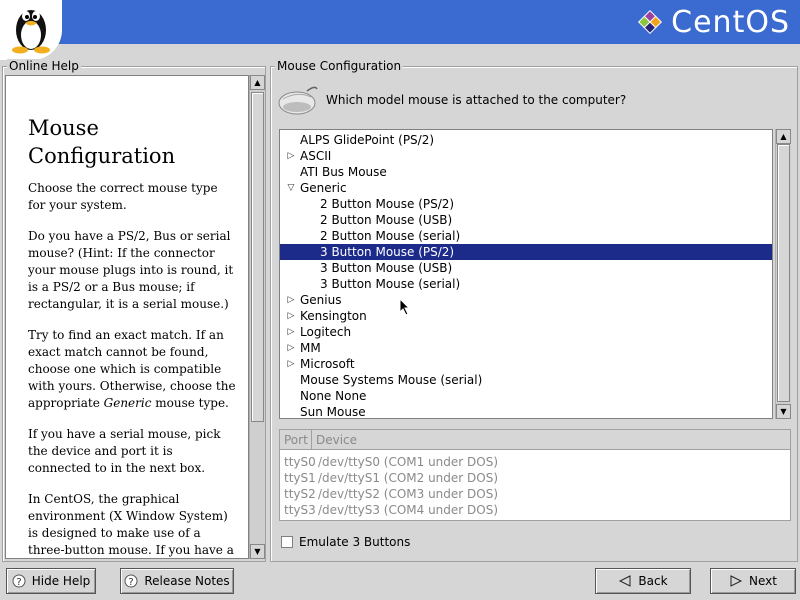 Image resolution: width=800 pixels, height=600 pixels. What do you see at coordinates (63, 128) in the screenshot?
I see `help-title-line1: Mouse` at bounding box center [63, 128].